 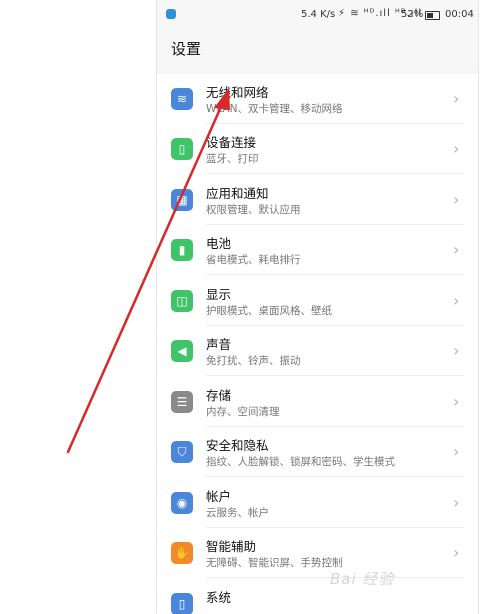 What do you see at coordinates (182, 250) in the screenshot?
I see `battery-icon: ▮` at bounding box center [182, 250].